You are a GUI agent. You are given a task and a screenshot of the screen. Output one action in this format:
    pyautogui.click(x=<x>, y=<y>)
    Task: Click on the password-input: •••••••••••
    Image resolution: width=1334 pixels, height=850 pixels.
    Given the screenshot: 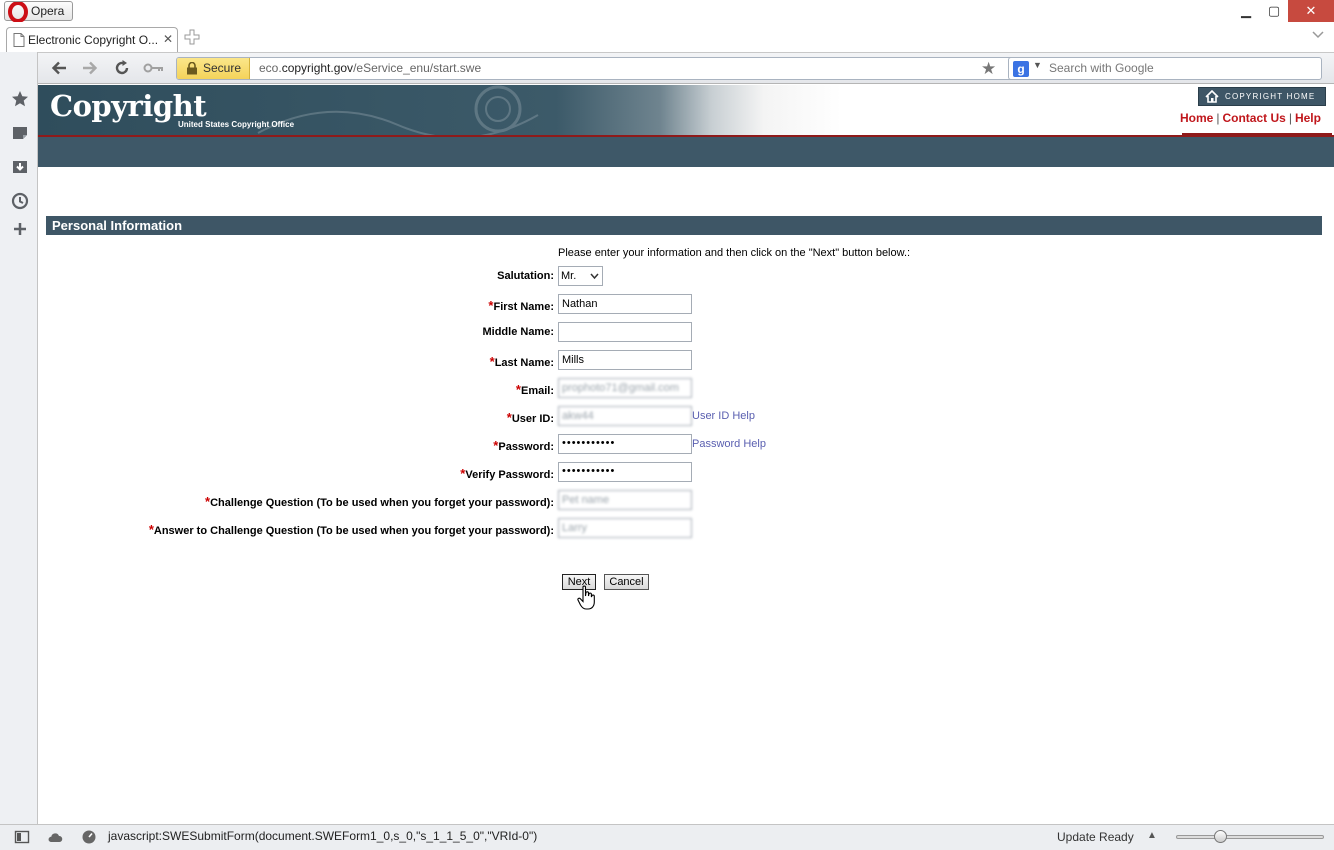 What is the action you would take?
    pyautogui.click(x=625, y=444)
    